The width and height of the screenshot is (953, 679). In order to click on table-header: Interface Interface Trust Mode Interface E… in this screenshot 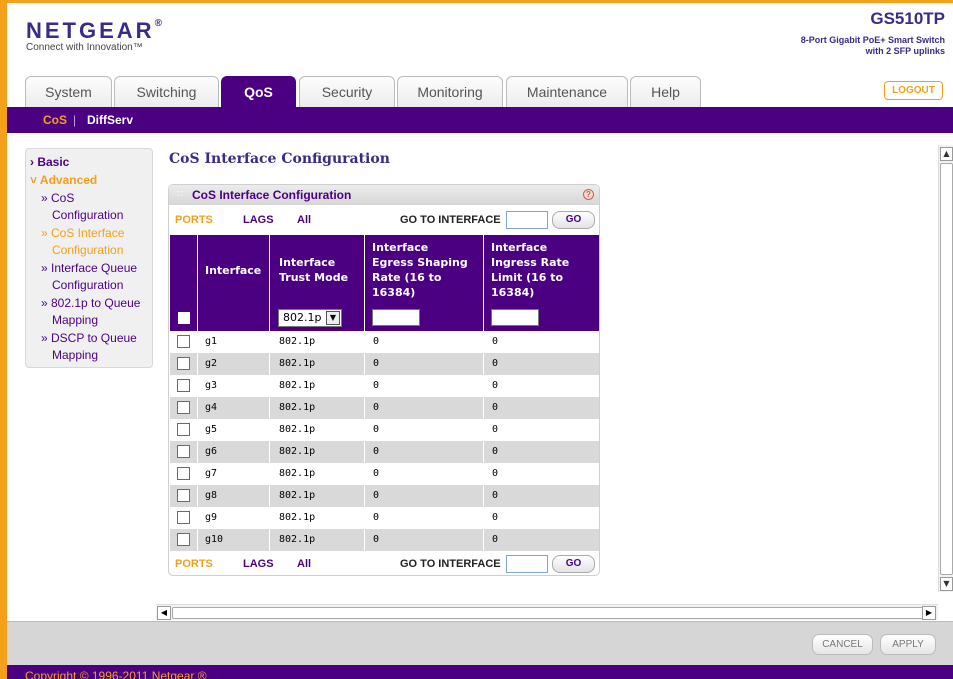, I will do `click(384, 270)`.